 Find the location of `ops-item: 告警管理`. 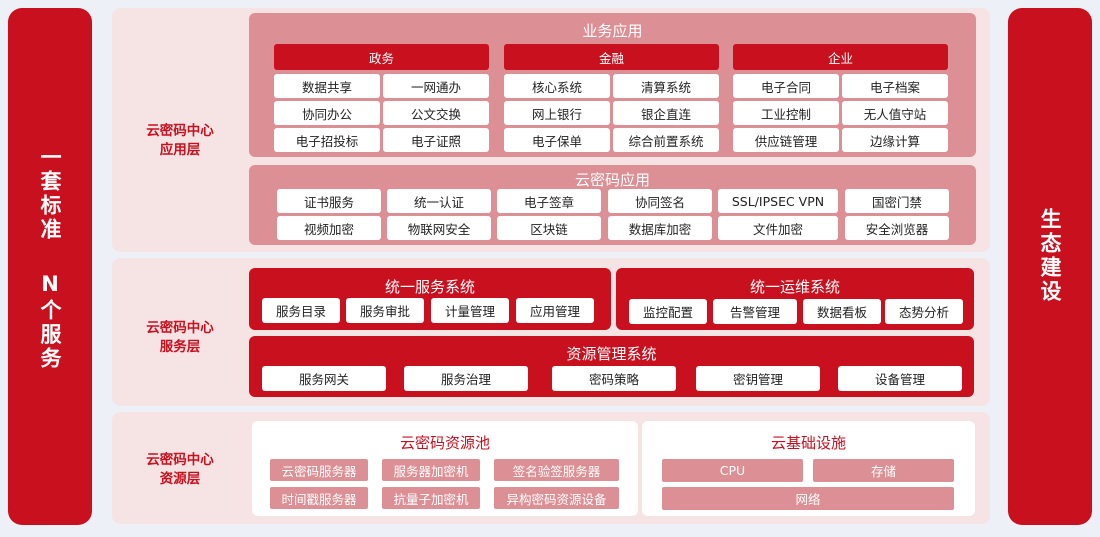

ops-item: 告警管理 is located at coordinates (755, 311).